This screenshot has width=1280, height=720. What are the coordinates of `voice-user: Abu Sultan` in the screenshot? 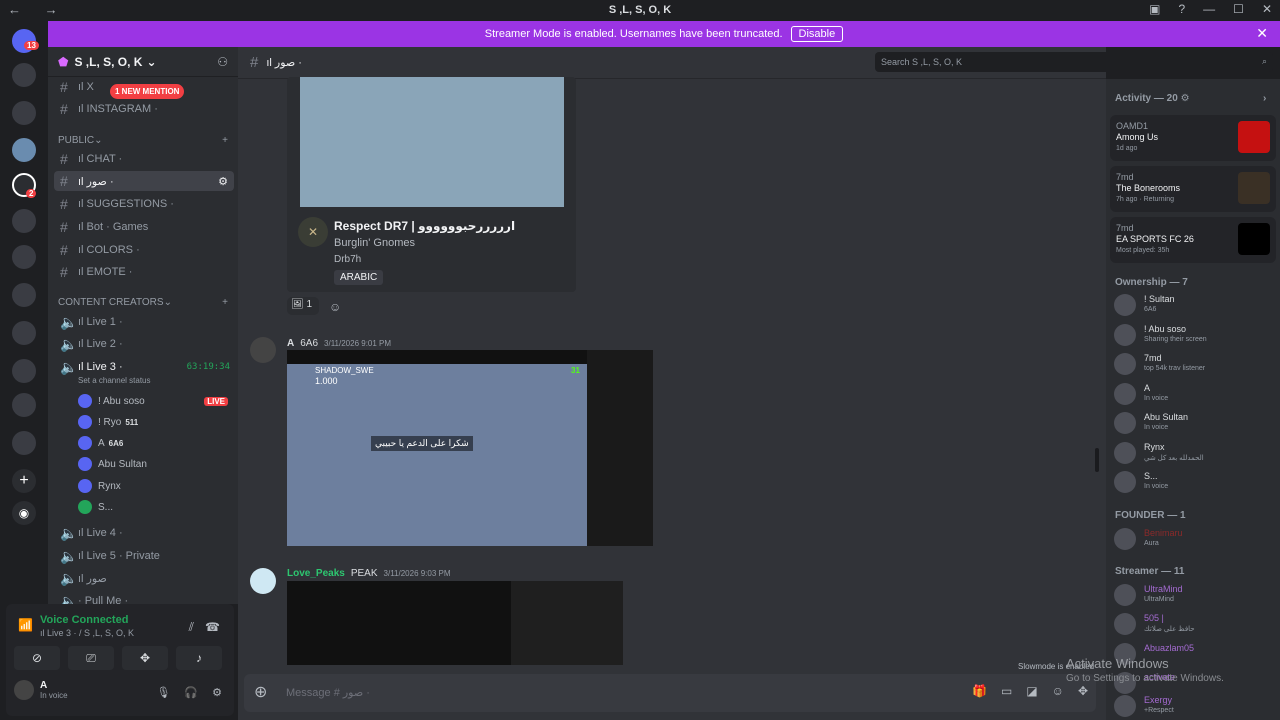 It's located at (153, 464).